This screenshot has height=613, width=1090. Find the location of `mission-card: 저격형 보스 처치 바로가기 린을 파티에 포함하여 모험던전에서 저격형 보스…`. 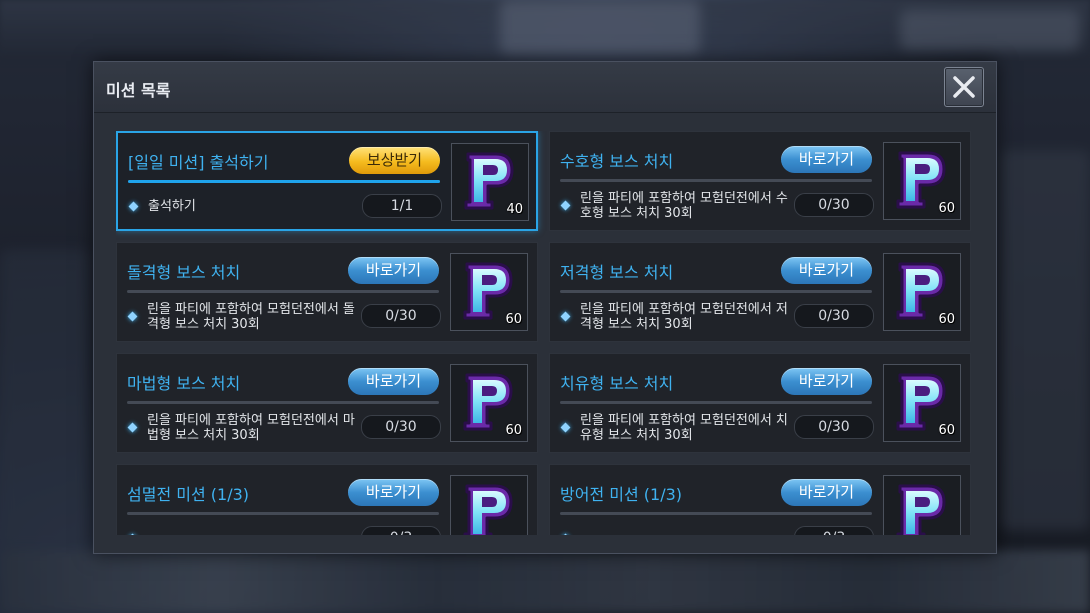

mission-card: 저격형 보스 처치 바로가기 린을 파티에 포함하여 모험던전에서 저격형 보스… is located at coordinates (760, 292).